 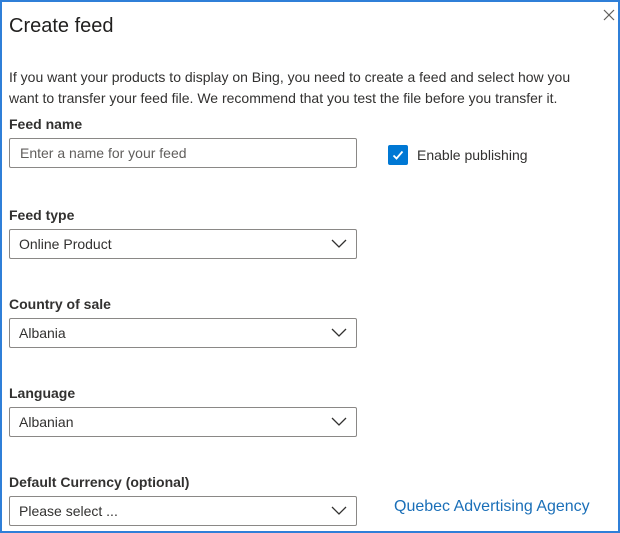 I want to click on enable-publishing-label: Enable publishing, so click(x=472, y=155).